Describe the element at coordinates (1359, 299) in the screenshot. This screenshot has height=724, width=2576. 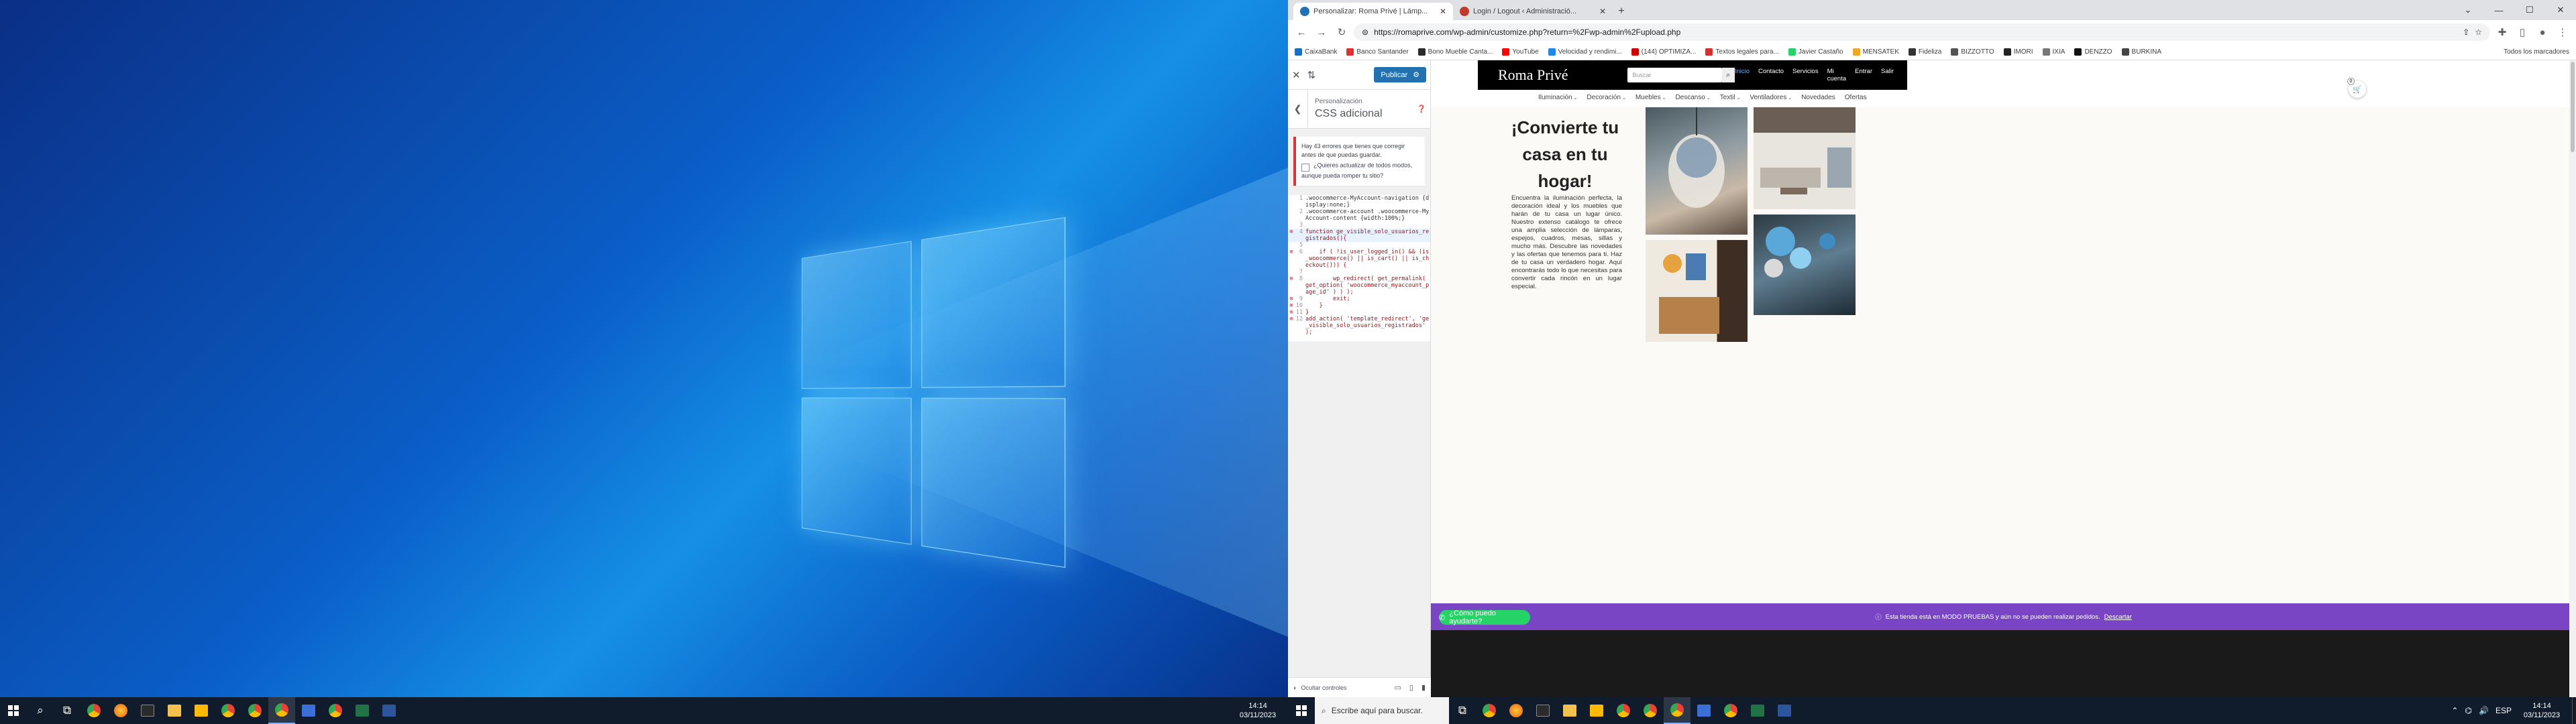
I see `code-line: ⊗ 9 exit;` at that location.